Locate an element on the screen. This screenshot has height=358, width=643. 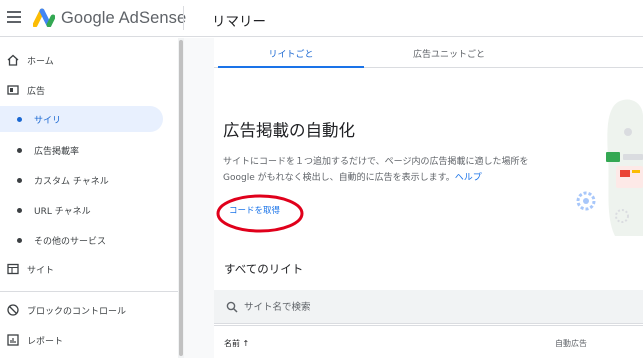
sidebar-item-custom-channels: カスタム チャネル is located at coordinates (89, 180).